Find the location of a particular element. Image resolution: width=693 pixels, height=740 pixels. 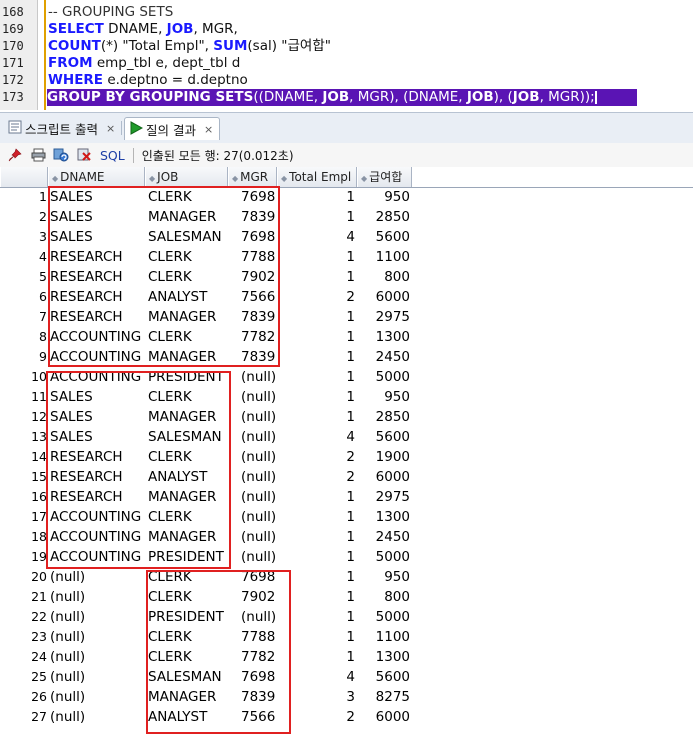

close-icon: × is located at coordinates (208, 129).